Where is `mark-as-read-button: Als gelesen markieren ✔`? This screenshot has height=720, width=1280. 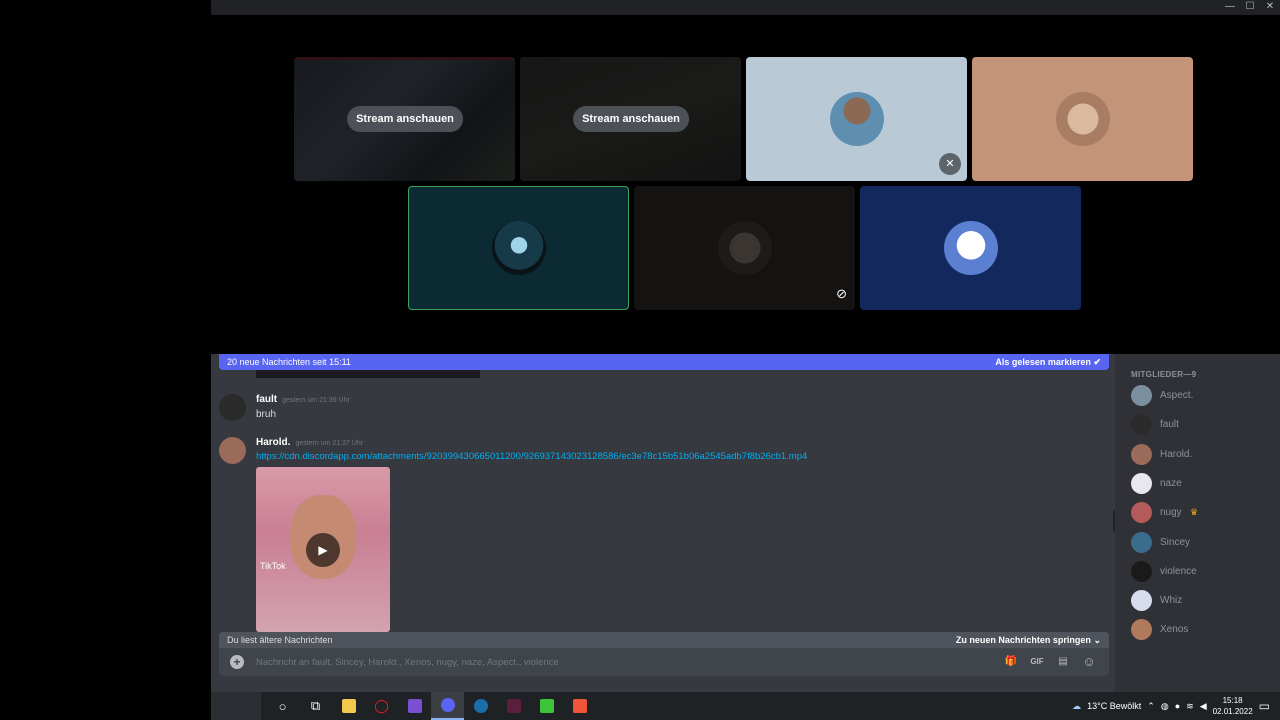
mark-as-read-button: Als gelesen markieren ✔ is located at coordinates (1048, 362).